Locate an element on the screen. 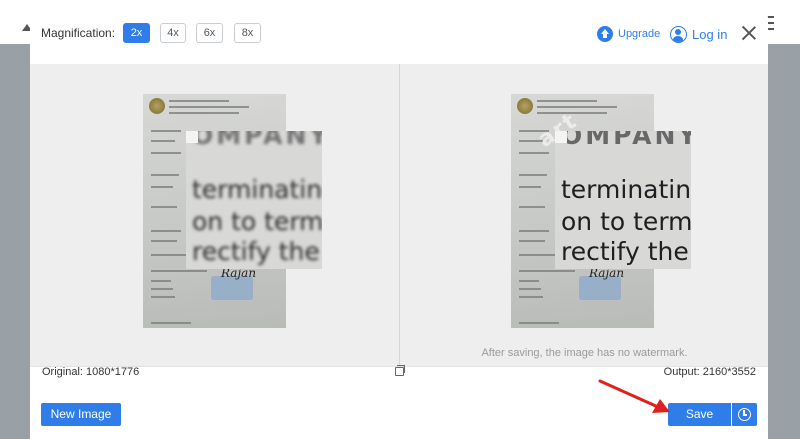 The height and width of the screenshot is (439, 800). original-size-label: Original: 1080*1776 is located at coordinates (91, 372).